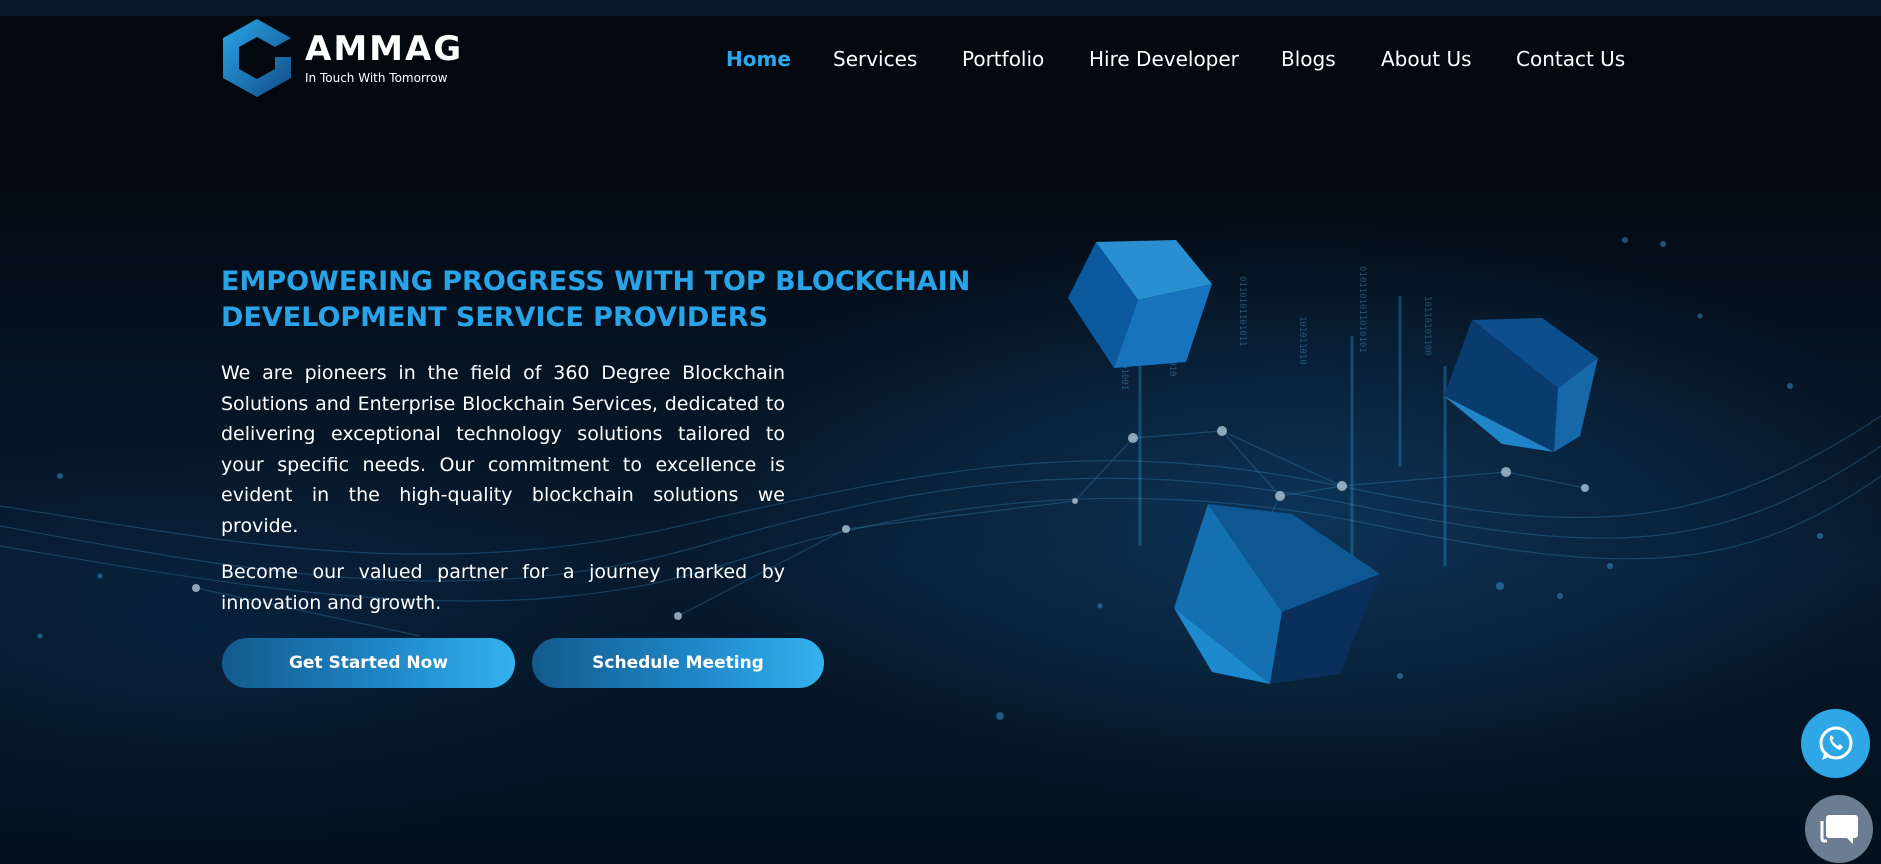 Image resolution: width=1881 pixels, height=864 pixels. I want to click on whatsapp-button, so click(1835, 743).